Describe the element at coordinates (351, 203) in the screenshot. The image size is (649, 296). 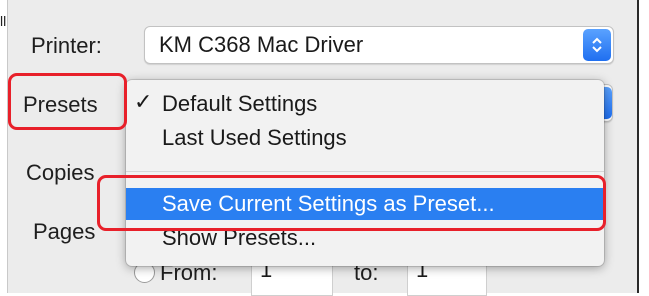
I see `save-preset-annotation-box` at that location.